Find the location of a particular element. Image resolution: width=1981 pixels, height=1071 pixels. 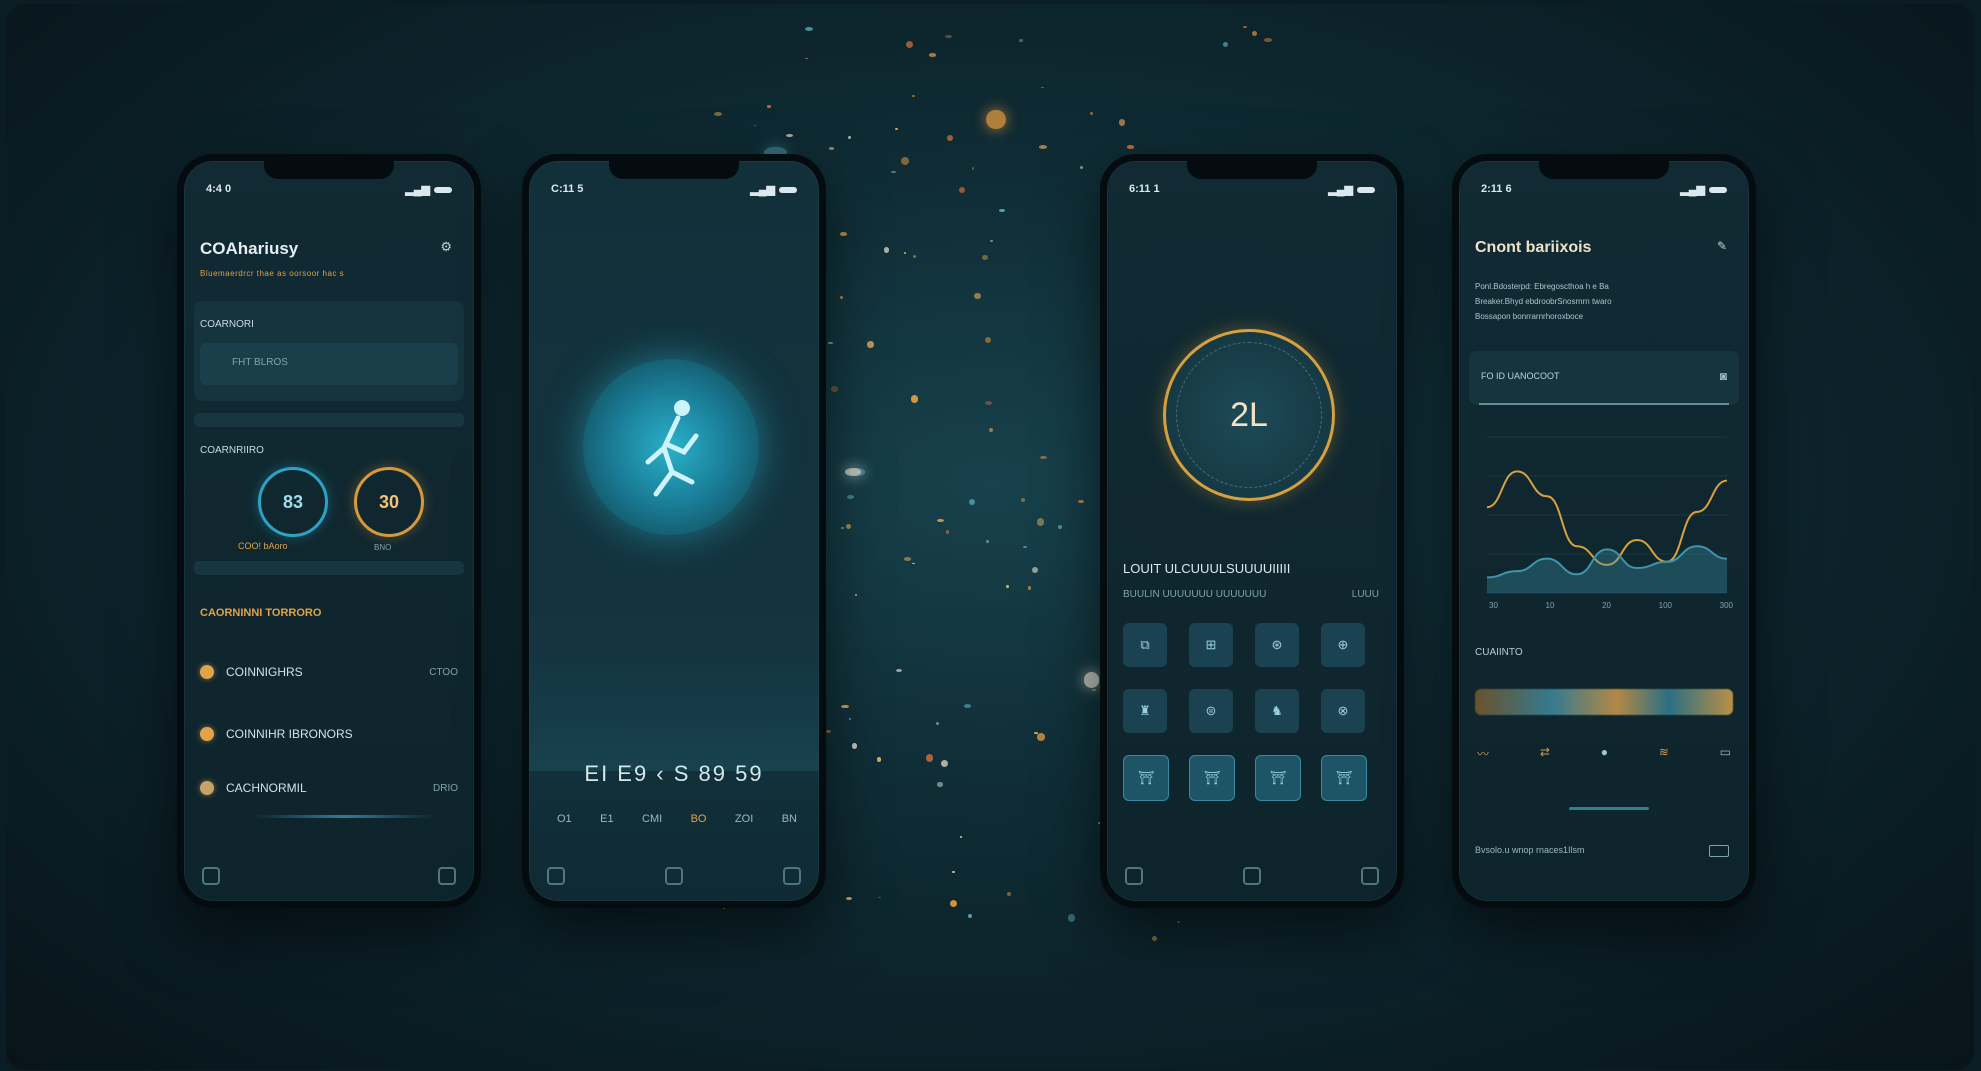

tile-icon: ⛩ is located at coordinates (1278, 777).